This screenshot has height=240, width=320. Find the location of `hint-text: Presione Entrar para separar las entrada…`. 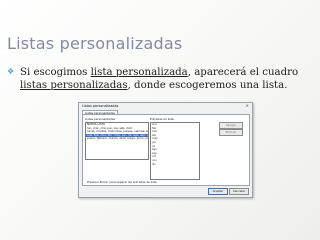

hint-text: Presione Entrar para separar las entrada… is located at coordinates (122, 182).